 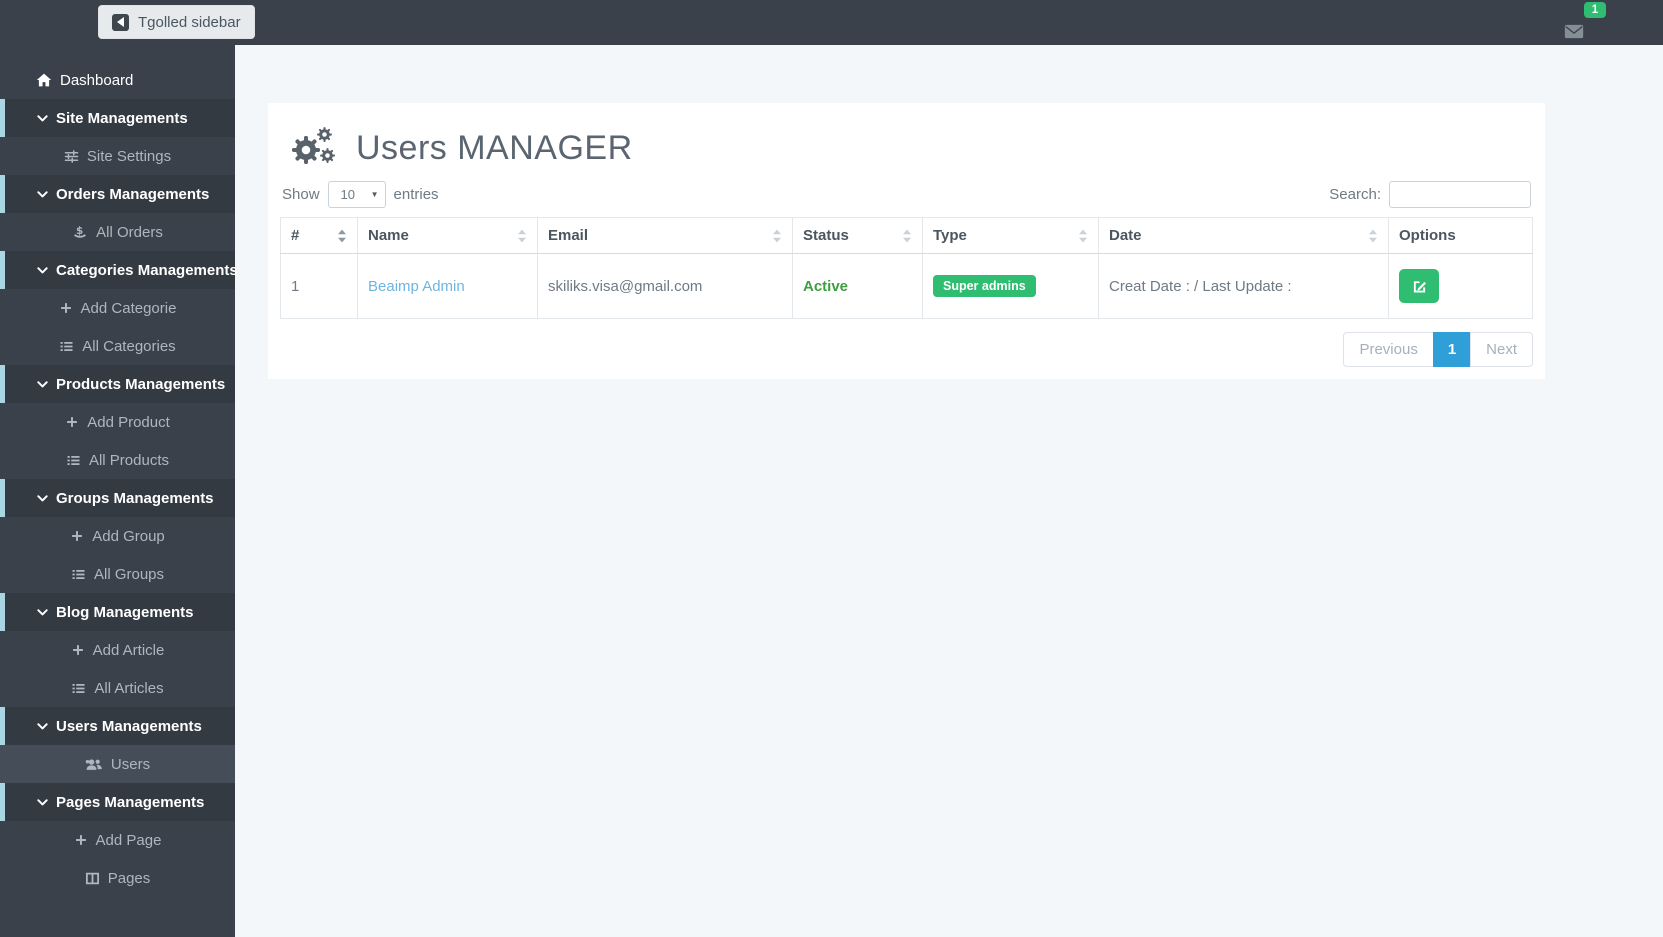 I want to click on sidebar-item-label: Site Managements, so click(x=122, y=118).